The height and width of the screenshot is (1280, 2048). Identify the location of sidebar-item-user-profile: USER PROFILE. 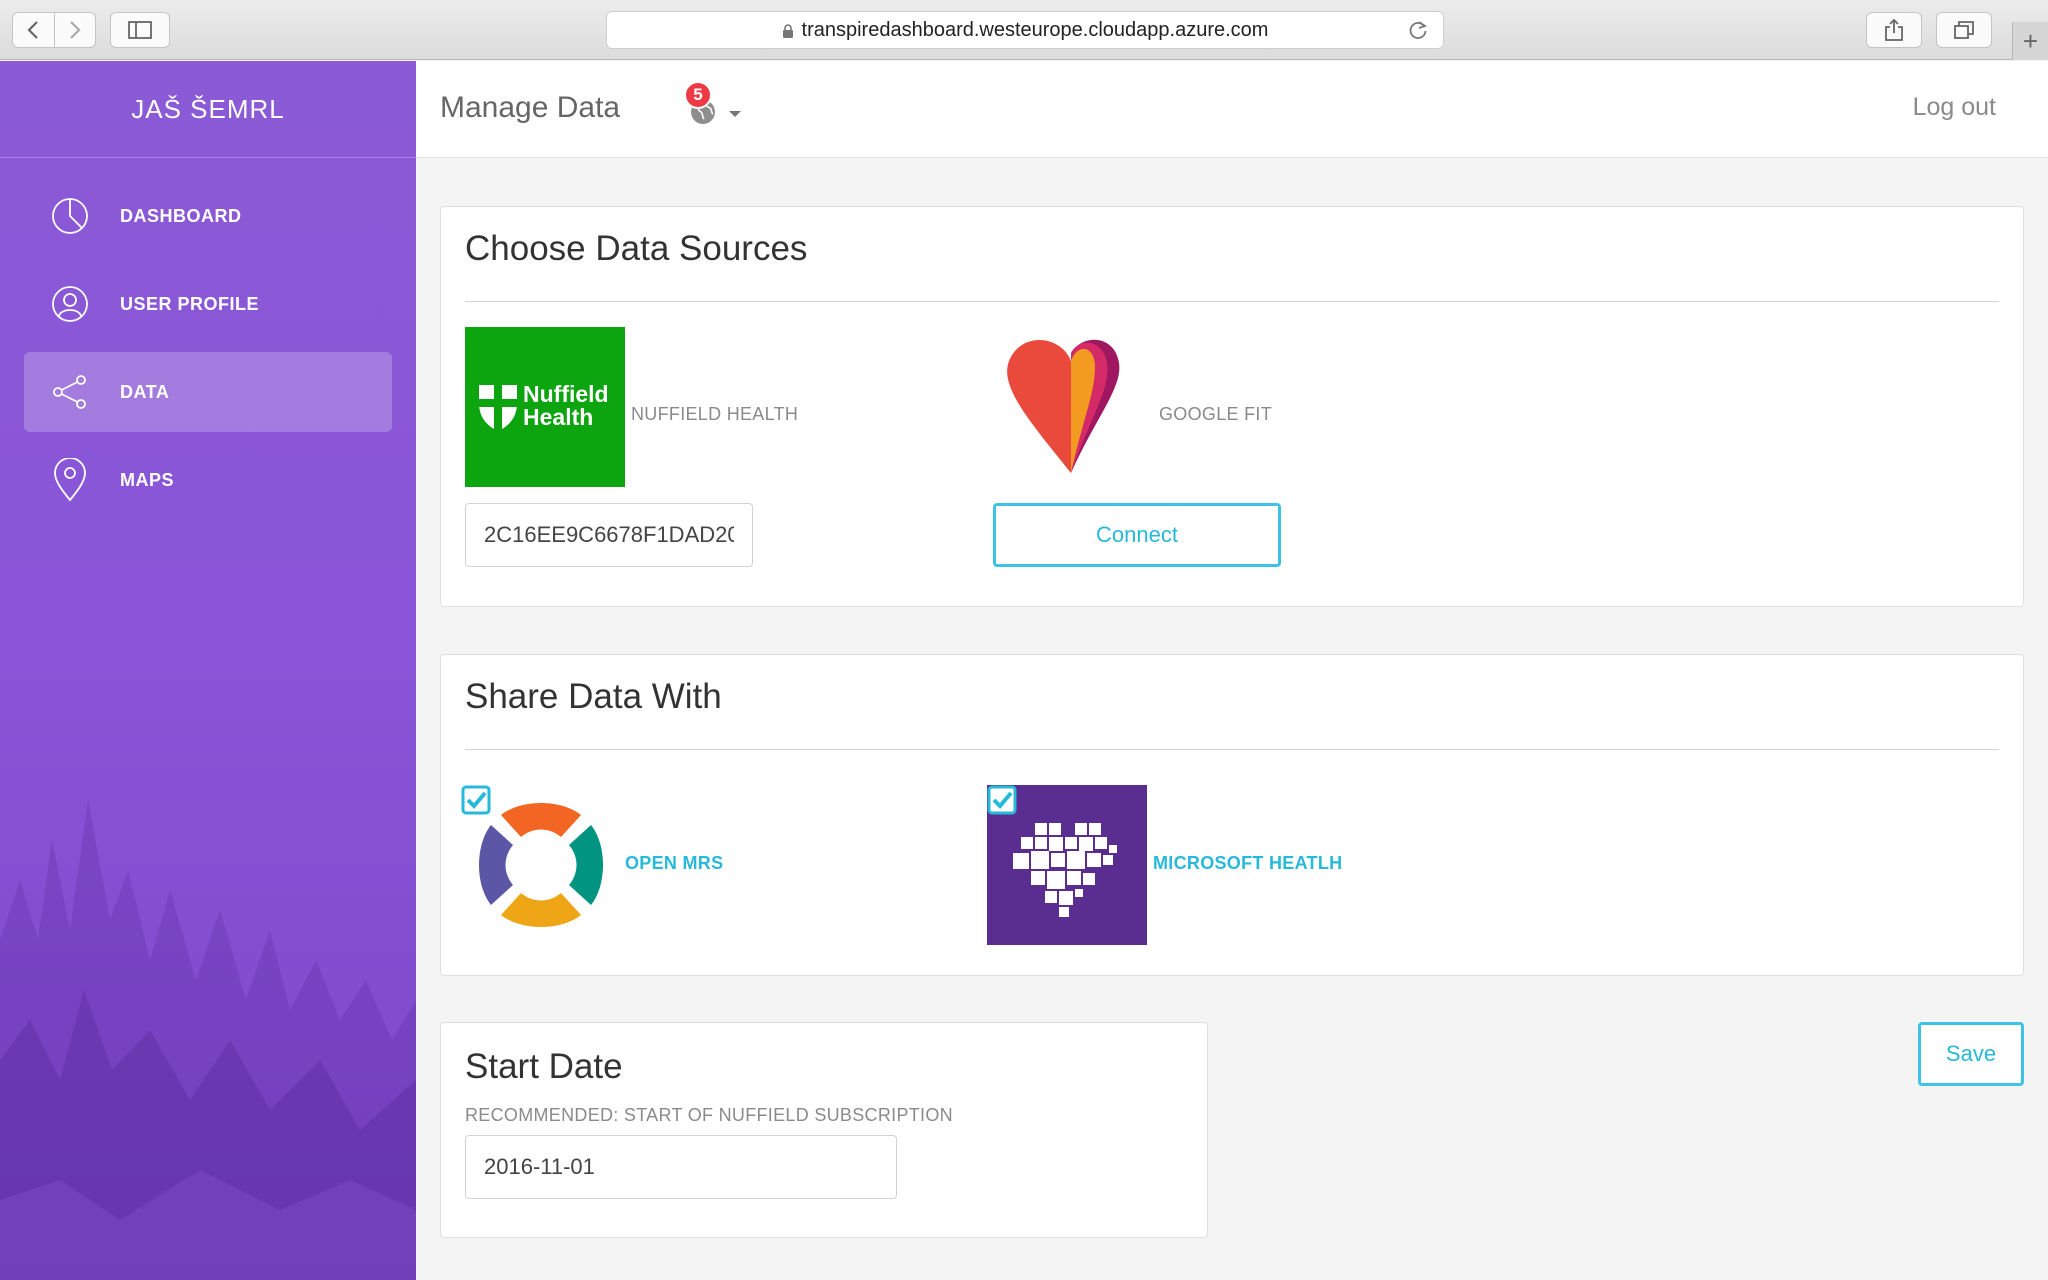
(208, 304).